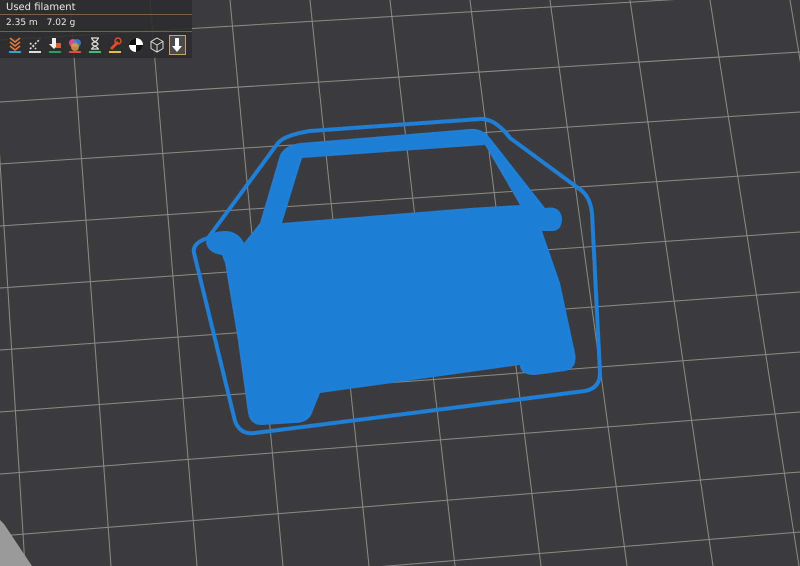 Image resolution: width=800 pixels, height=566 pixels. I want to click on dotted-path-icon, so click(35, 45).